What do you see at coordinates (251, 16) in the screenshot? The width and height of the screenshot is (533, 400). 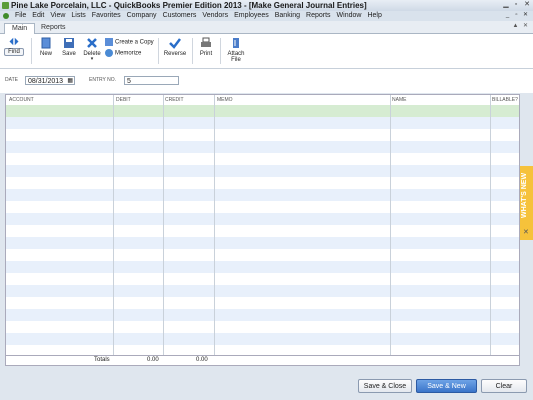 I see `menu-employees: Employees` at bounding box center [251, 16].